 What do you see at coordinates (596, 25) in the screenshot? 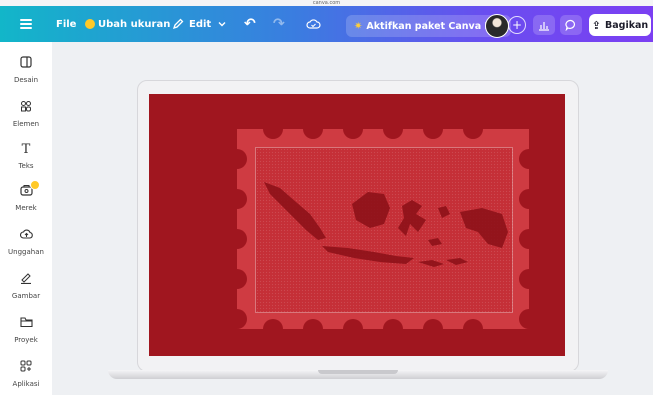
I see `share-icon: ⇪` at bounding box center [596, 25].